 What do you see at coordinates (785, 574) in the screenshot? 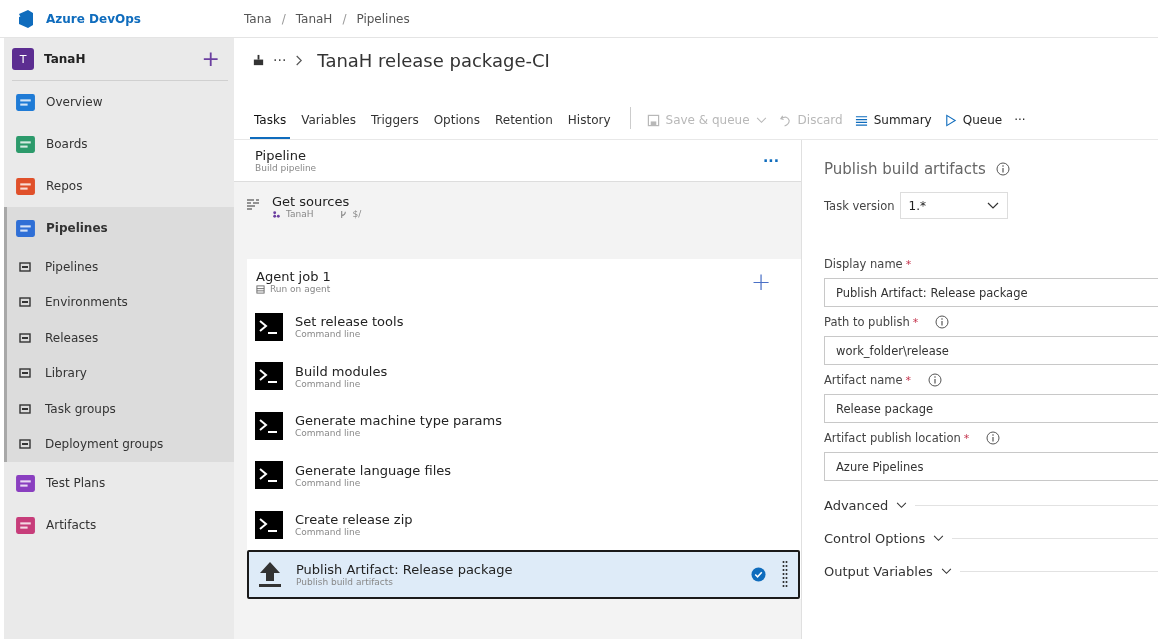
I see `drag-handle-icon` at bounding box center [785, 574].